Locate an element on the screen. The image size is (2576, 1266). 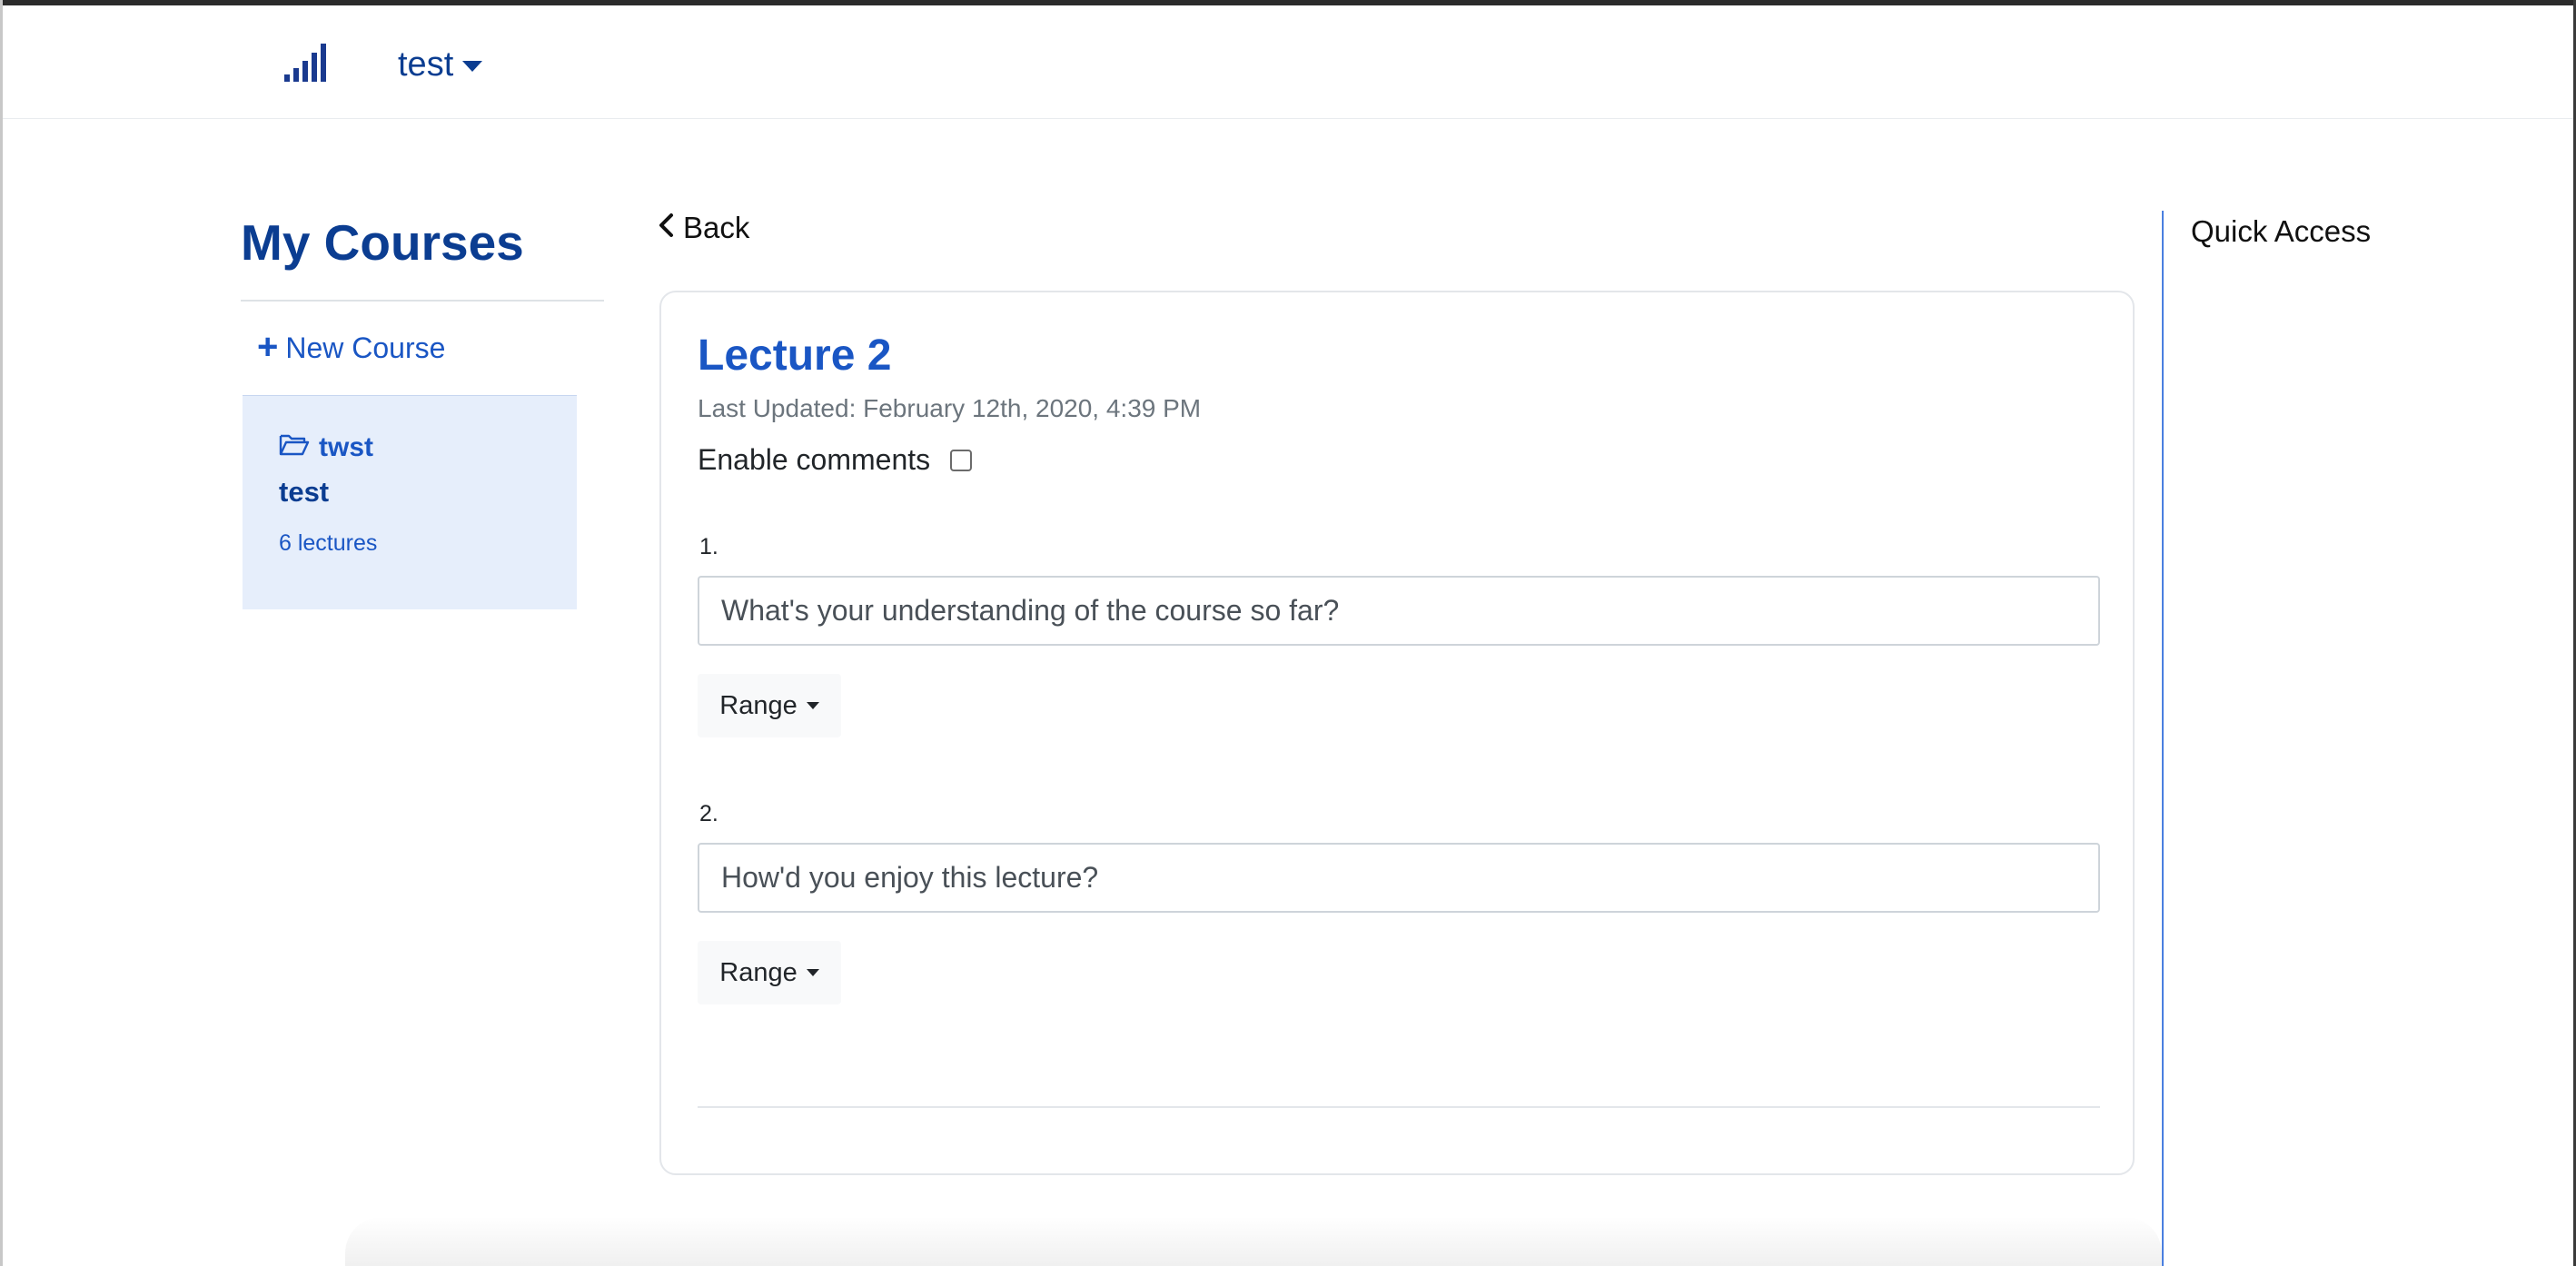
question-number: 2. is located at coordinates (708, 814).